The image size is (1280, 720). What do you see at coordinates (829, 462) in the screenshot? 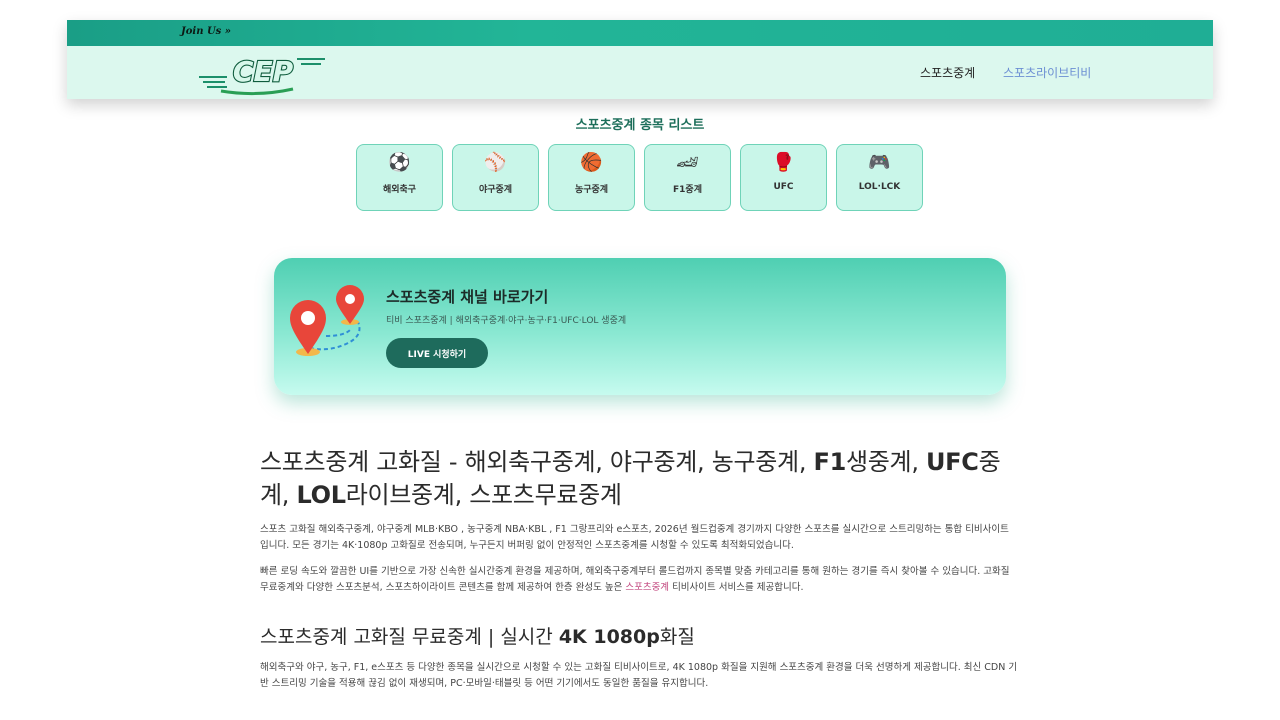
I see `heading-bold: F1` at bounding box center [829, 462].